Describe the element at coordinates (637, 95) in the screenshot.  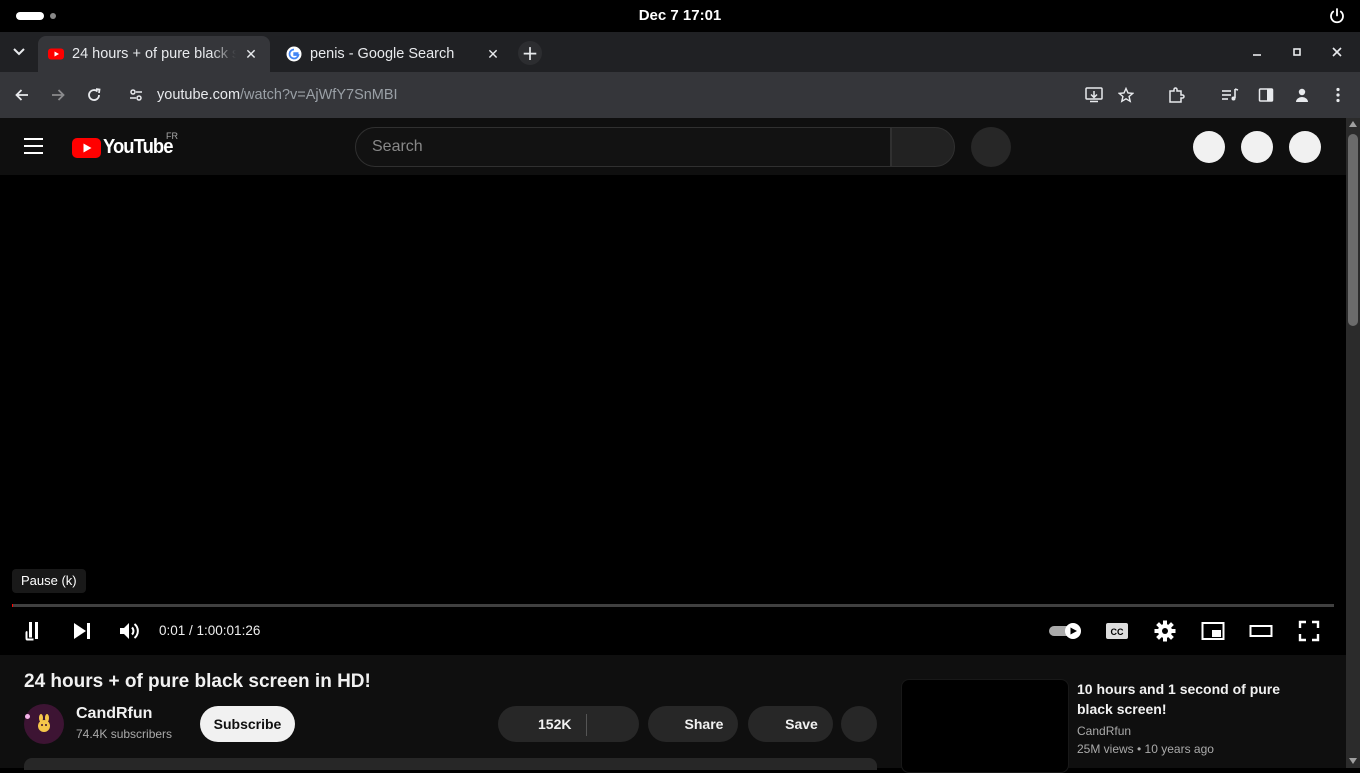
I see `address-bar: youtube.com/watch?v=AjWfY7SnMBI` at that location.